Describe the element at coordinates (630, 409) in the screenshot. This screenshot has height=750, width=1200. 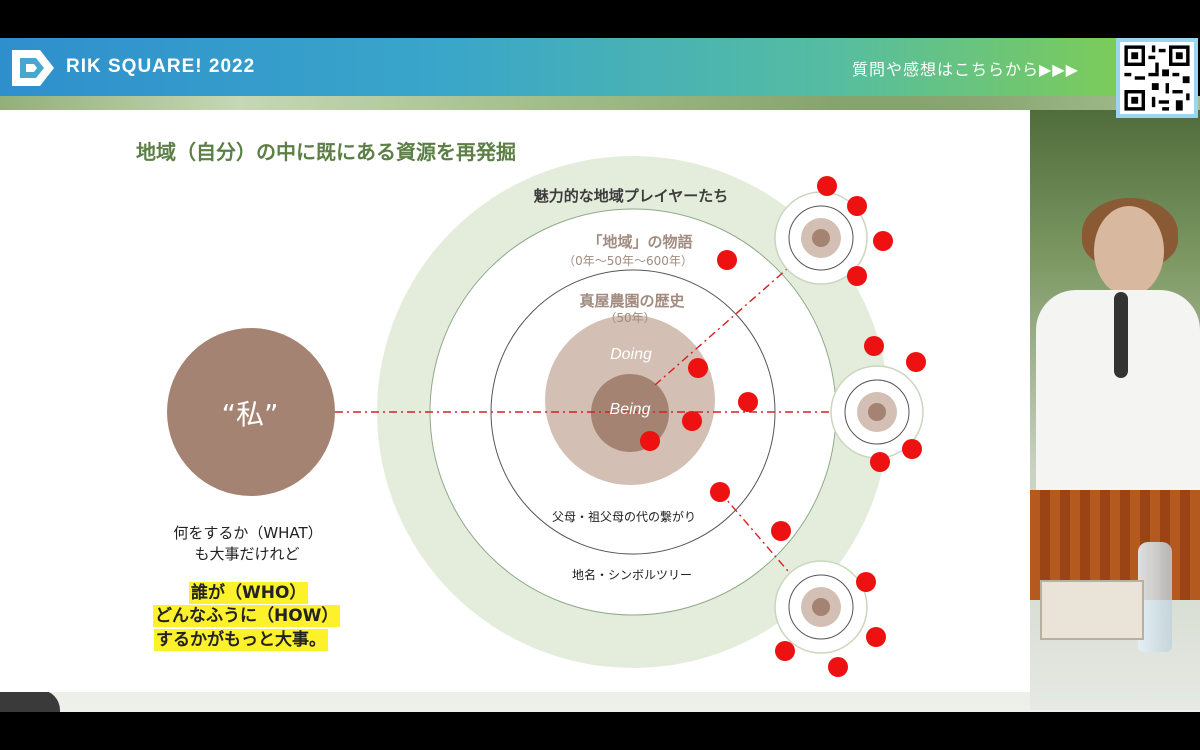
I see `being-label: Being` at that location.